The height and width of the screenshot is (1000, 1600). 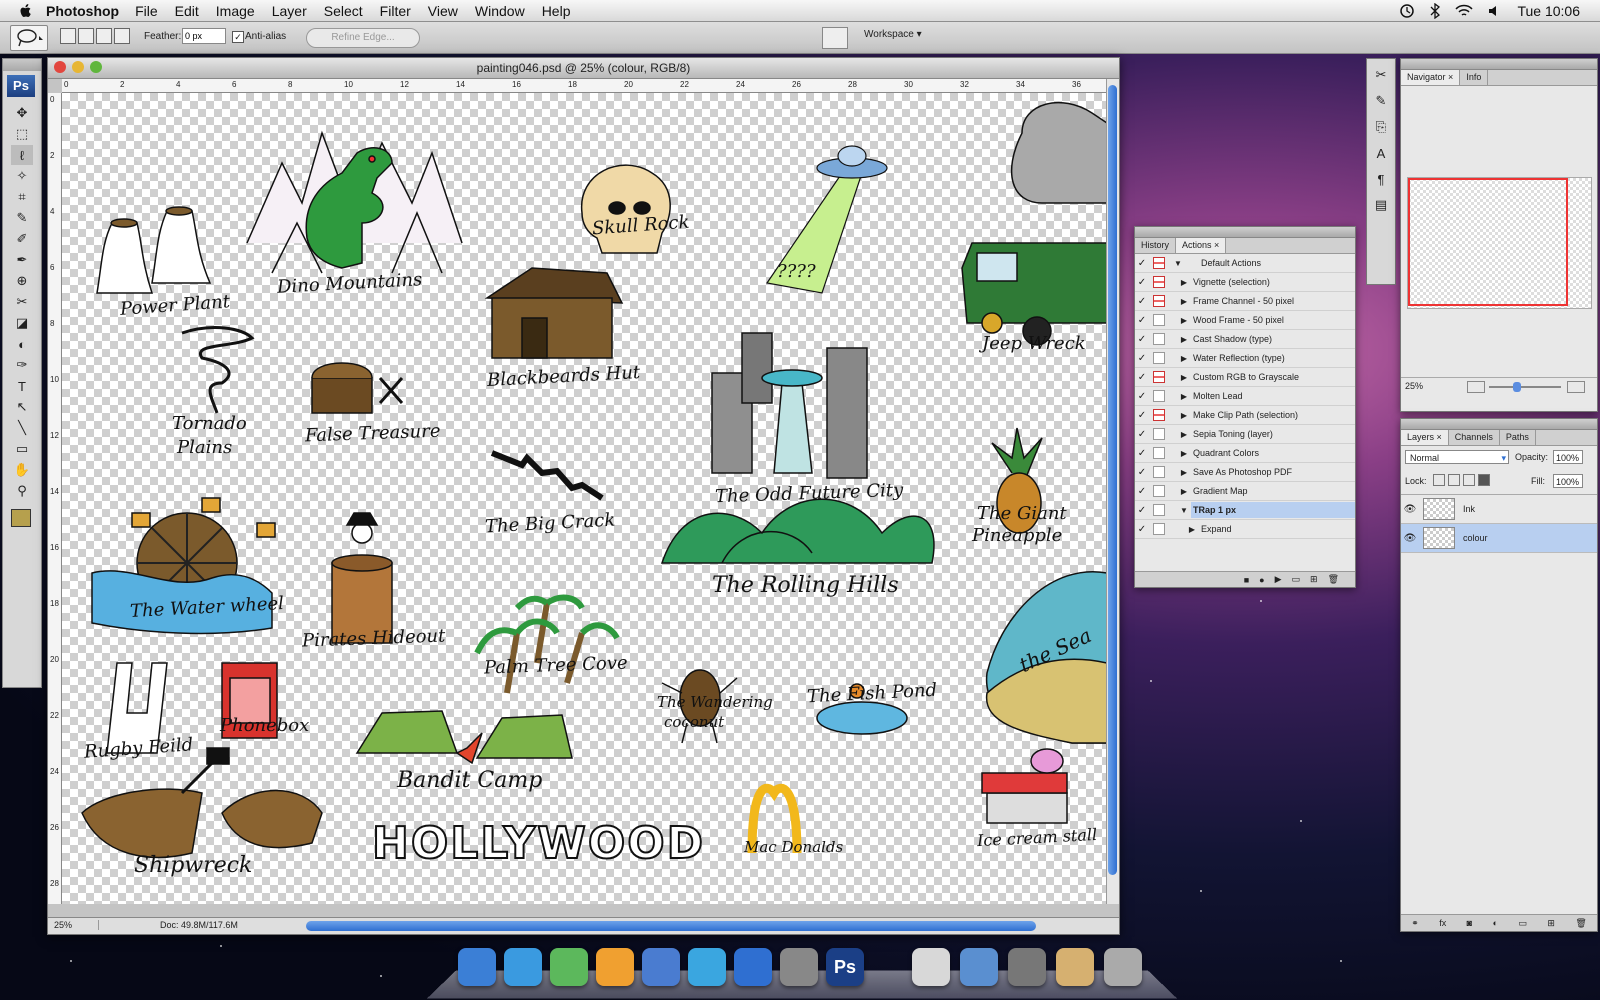 I want to click on navigator-zoom-value: 25%, so click(x=1414, y=386).